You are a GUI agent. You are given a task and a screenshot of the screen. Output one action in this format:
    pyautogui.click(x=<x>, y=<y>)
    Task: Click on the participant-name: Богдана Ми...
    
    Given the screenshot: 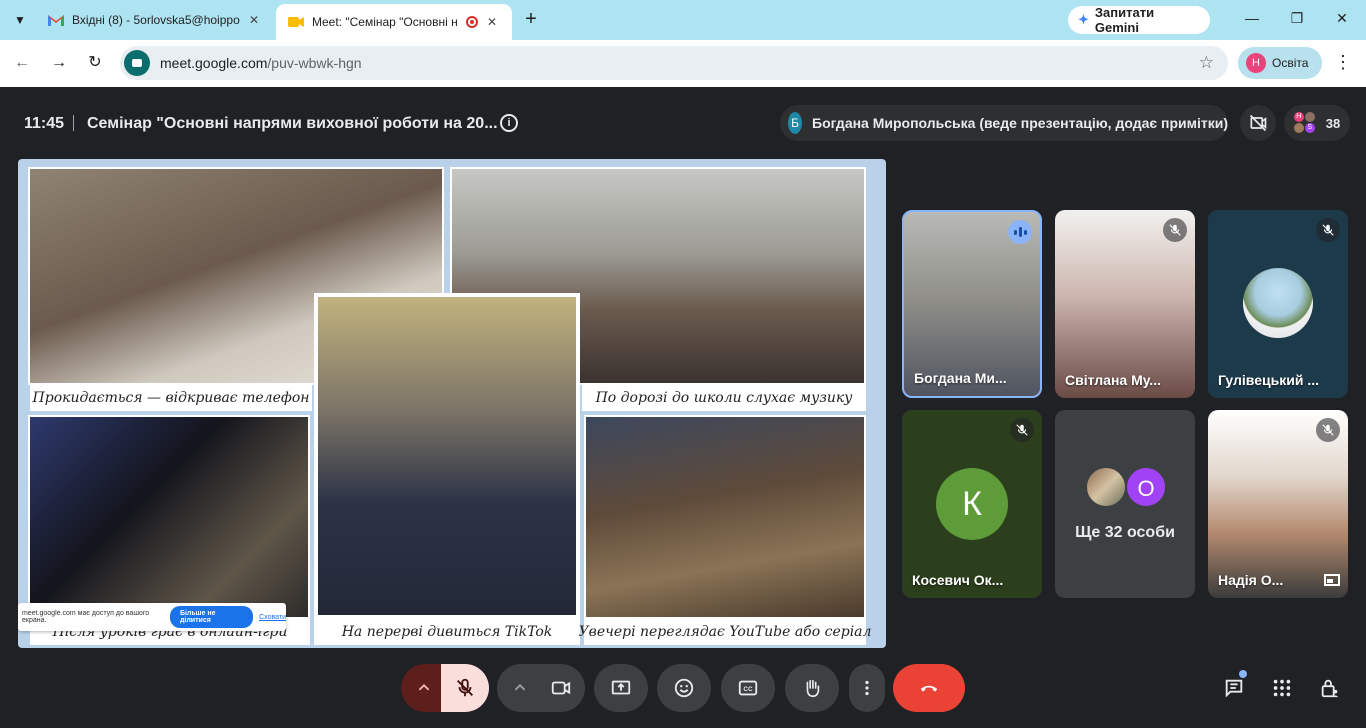 What is the action you would take?
    pyautogui.click(x=960, y=378)
    